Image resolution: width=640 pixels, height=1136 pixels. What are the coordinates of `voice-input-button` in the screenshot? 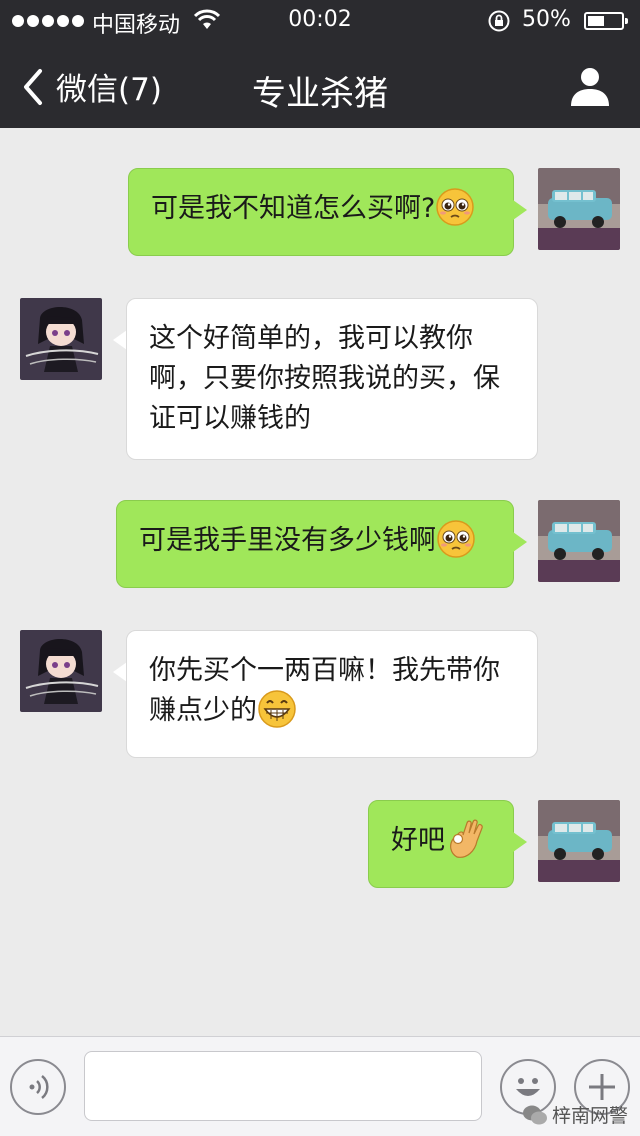 It's located at (38, 1087).